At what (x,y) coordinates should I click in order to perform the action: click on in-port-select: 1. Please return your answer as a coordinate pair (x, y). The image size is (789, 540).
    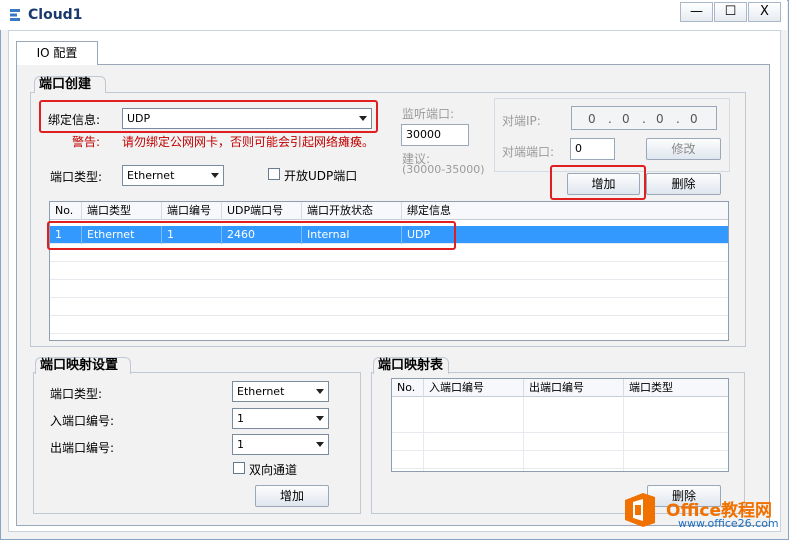
    Looking at the image, I should click on (280, 418).